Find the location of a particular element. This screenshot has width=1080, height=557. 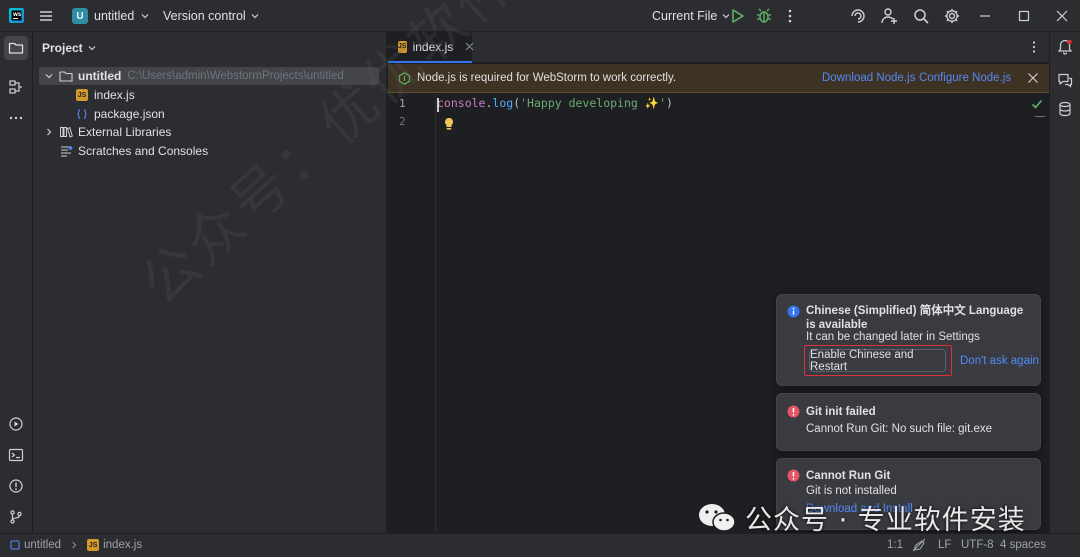

tab-index-js: JS index.js is located at coordinates (431, 47).